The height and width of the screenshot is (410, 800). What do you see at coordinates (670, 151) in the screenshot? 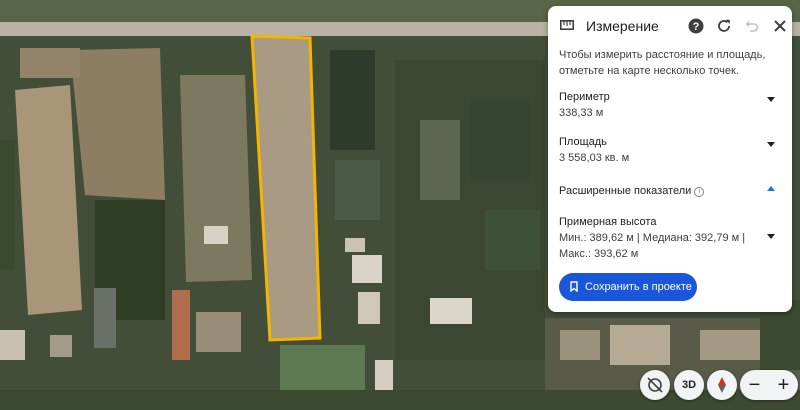
I see `area-section: Площадь 3 558,03 кв. м` at bounding box center [670, 151].